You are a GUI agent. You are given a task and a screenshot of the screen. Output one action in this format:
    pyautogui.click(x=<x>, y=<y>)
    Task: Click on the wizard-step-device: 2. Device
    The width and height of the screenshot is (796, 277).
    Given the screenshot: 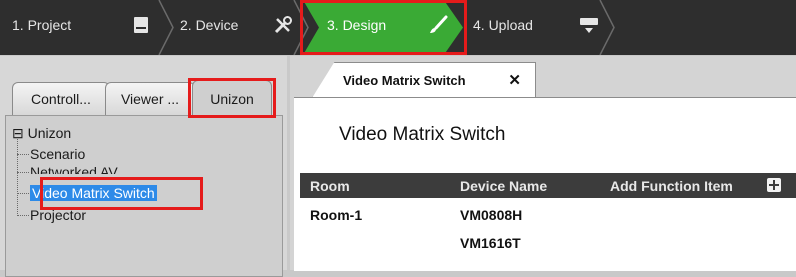 What is the action you would take?
    pyautogui.click(x=235, y=27)
    